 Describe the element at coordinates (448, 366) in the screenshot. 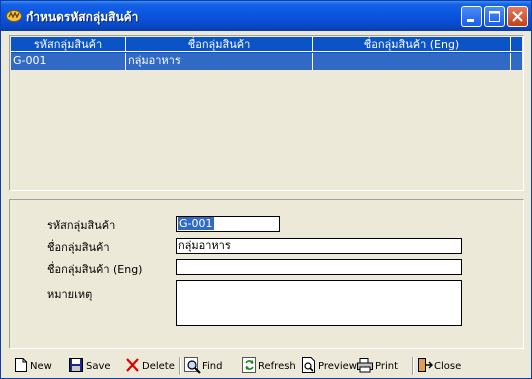

I see `close-button-label: Close` at that location.